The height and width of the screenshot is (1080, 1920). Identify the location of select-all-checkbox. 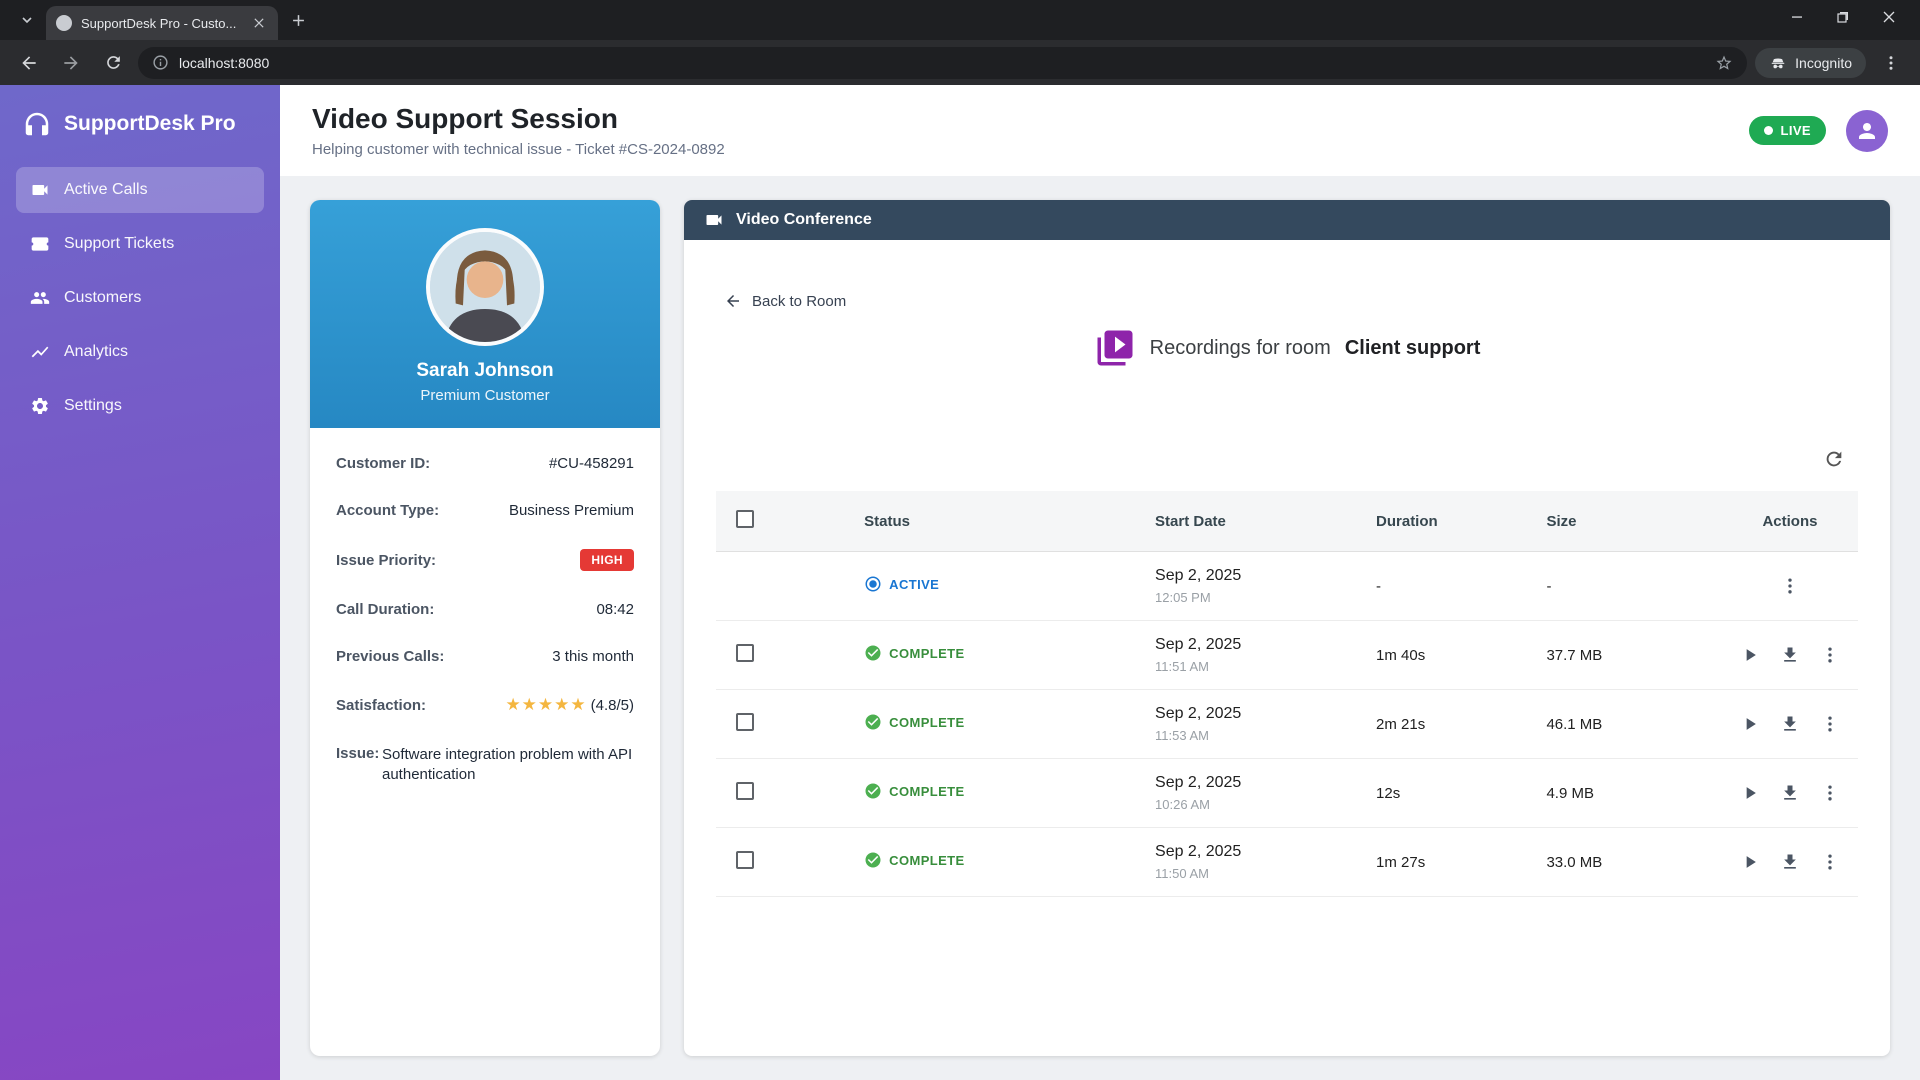
(745, 519).